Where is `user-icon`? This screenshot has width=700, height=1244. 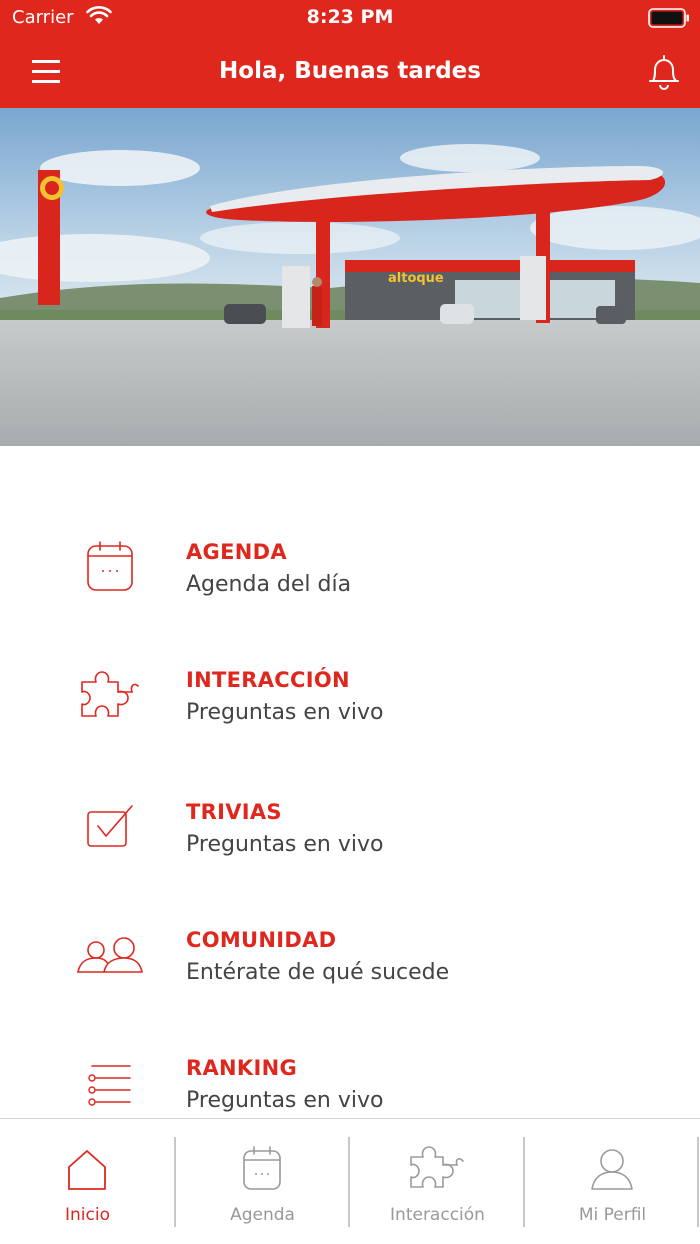 user-icon is located at coordinates (612, 1170).